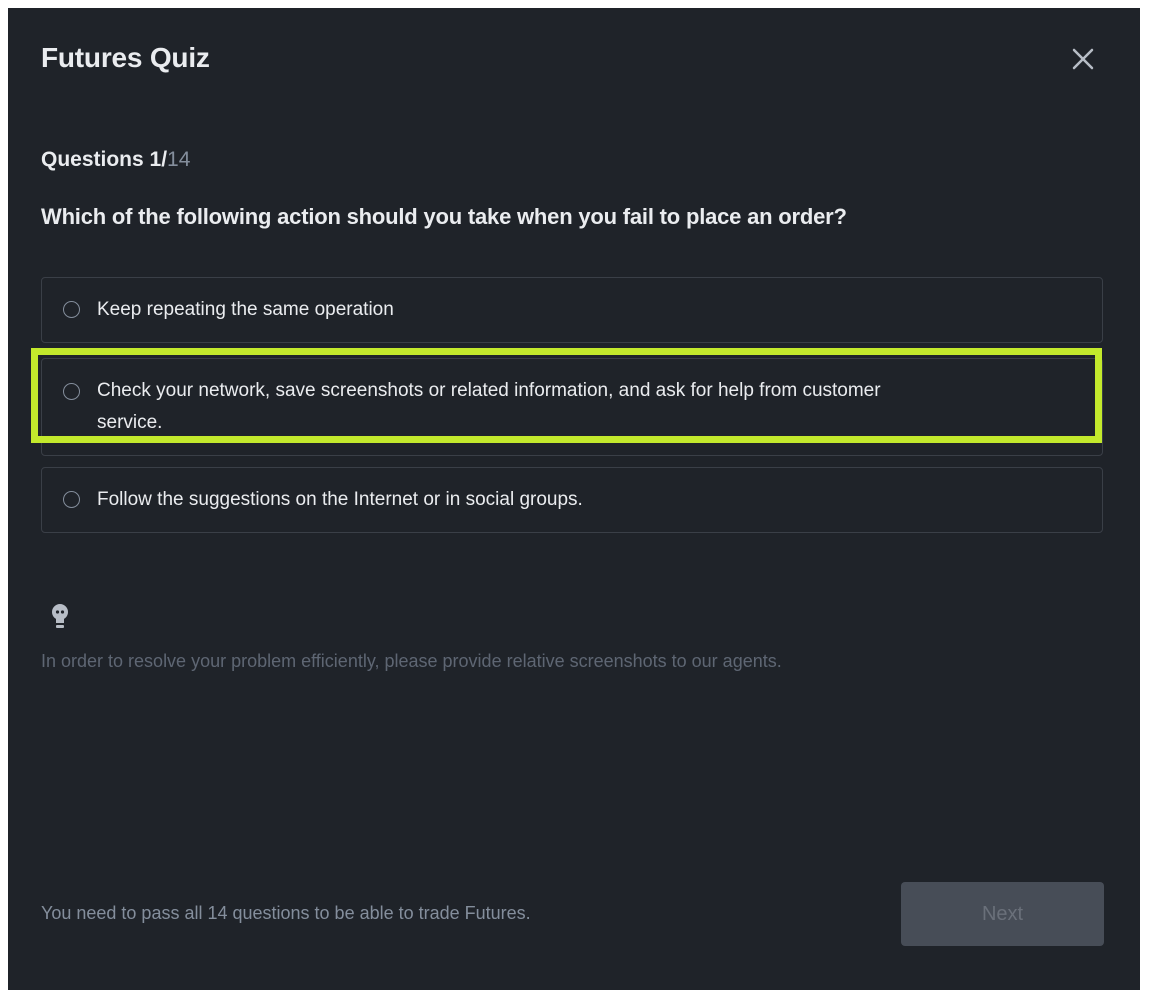  What do you see at coordinates (60, 617) in the screenshot?
I see `lightbulb-icon` at bounding box center [60, 617].